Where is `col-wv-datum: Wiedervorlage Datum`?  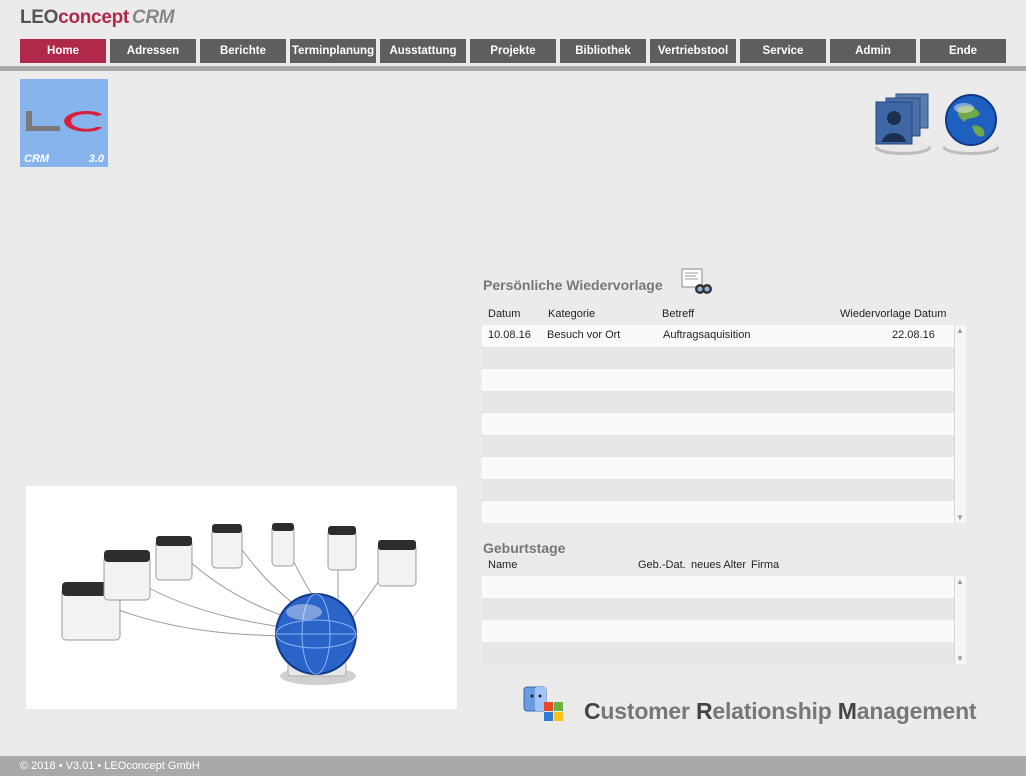 col-wv-datum: Wiedervorlage Datum is located at coordinates (893, 314).